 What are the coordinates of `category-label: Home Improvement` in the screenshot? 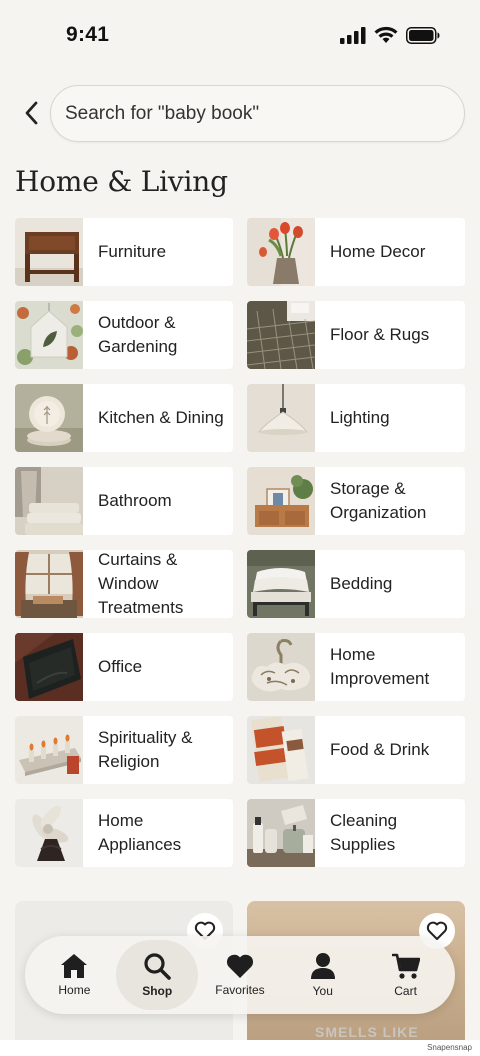 It's located at (380, 666).